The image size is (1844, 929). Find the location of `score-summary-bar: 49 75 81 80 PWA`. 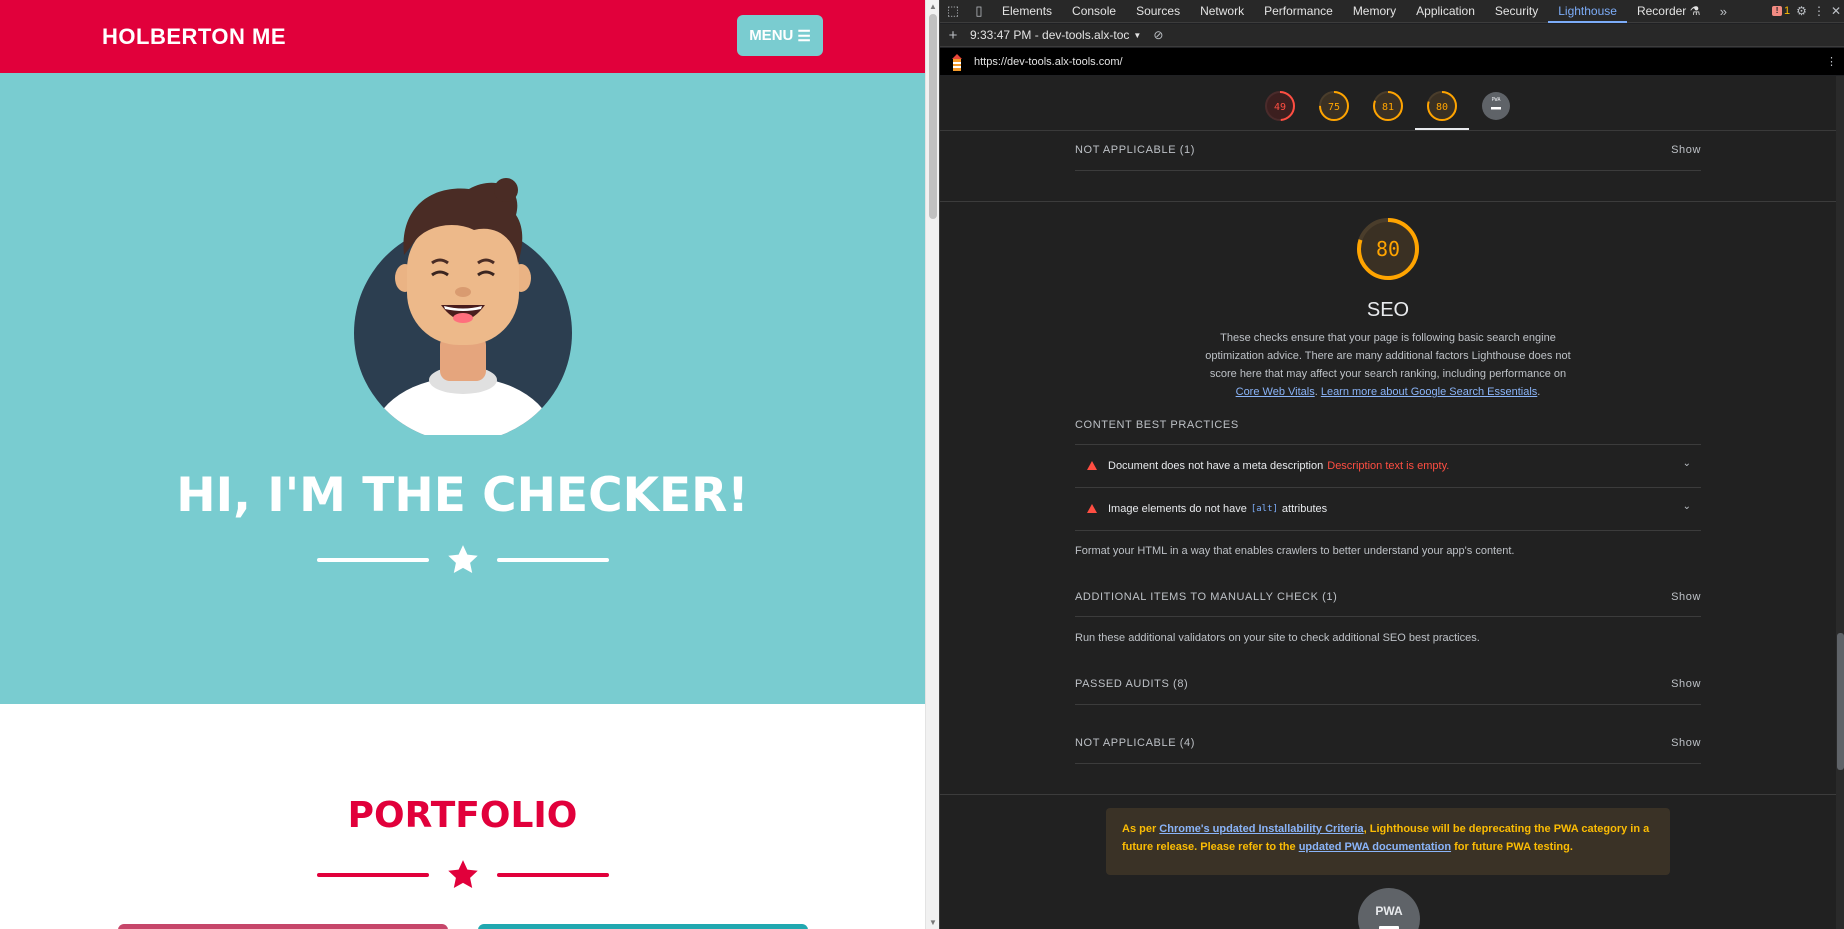

score-summary-bar: 49 75 81 80 PWA is located at coordinates (1388, 103).